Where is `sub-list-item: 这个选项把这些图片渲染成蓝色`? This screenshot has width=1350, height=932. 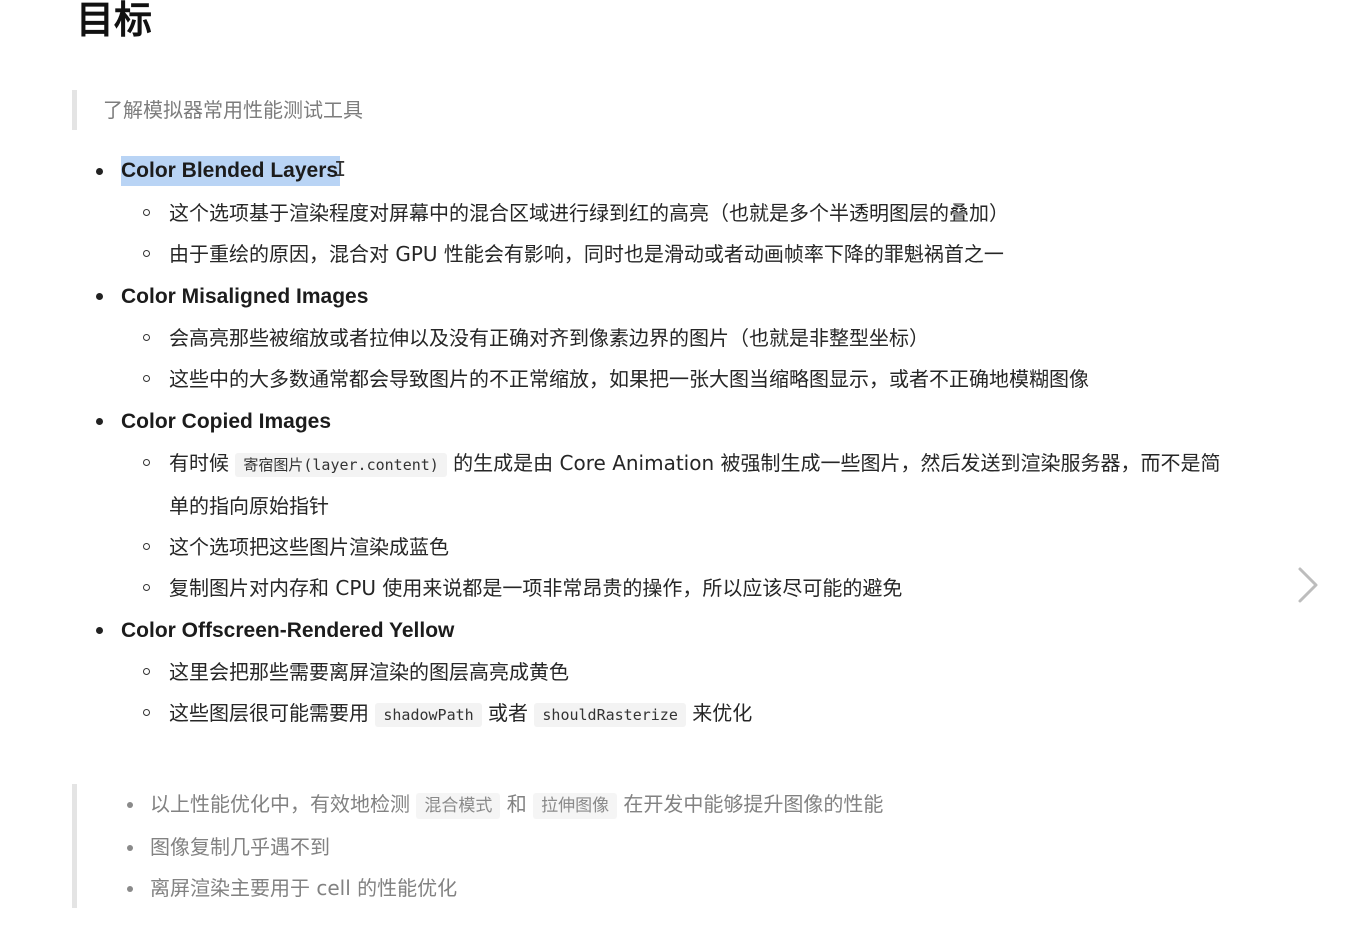 sub-list-item: 这个选项把这些图片渲染成蓝色 is located at coordinates (673, 547).